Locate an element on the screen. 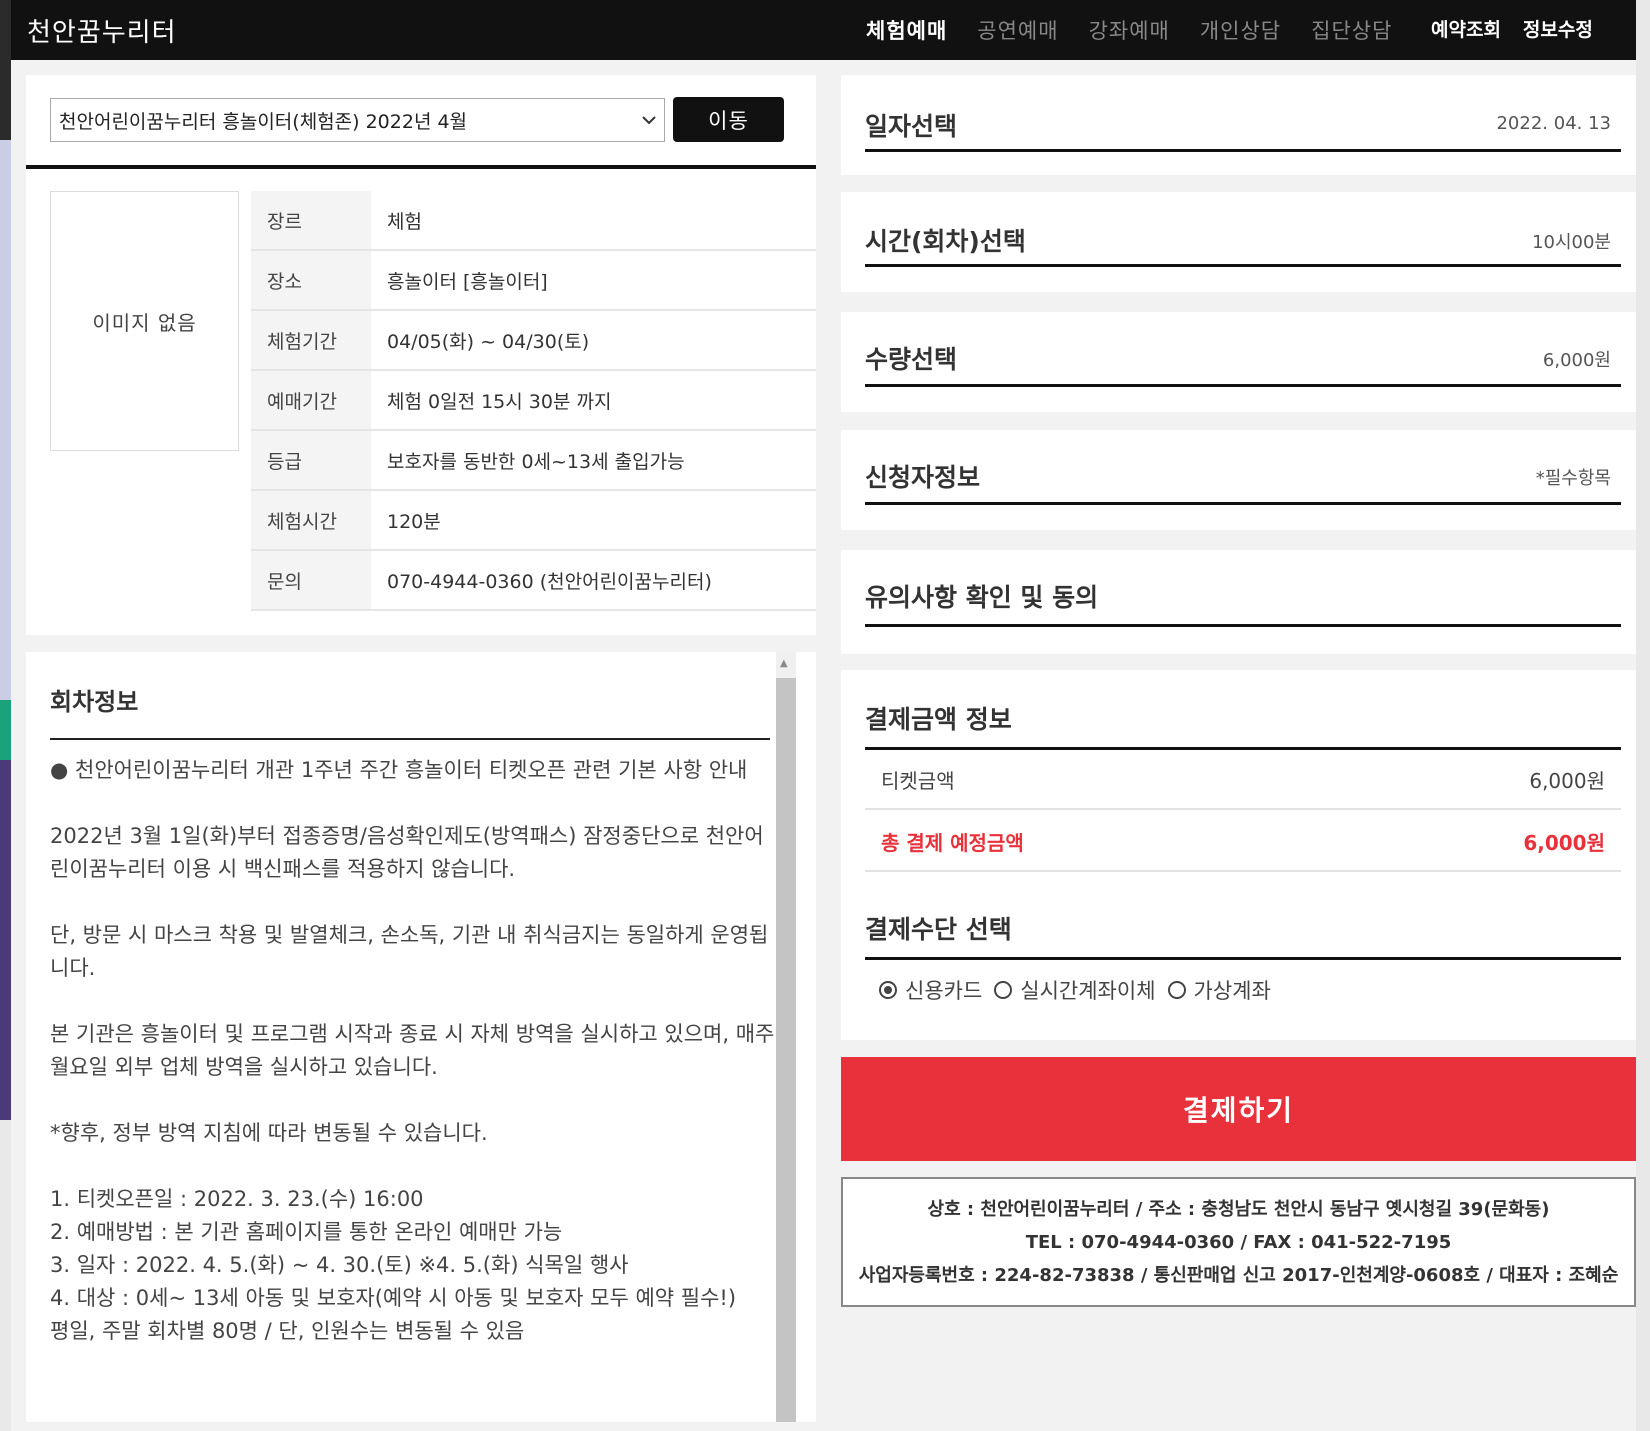 This screenshot has height=1431, width=1650. chevron-down-icon is located at coordinates (649, 119).